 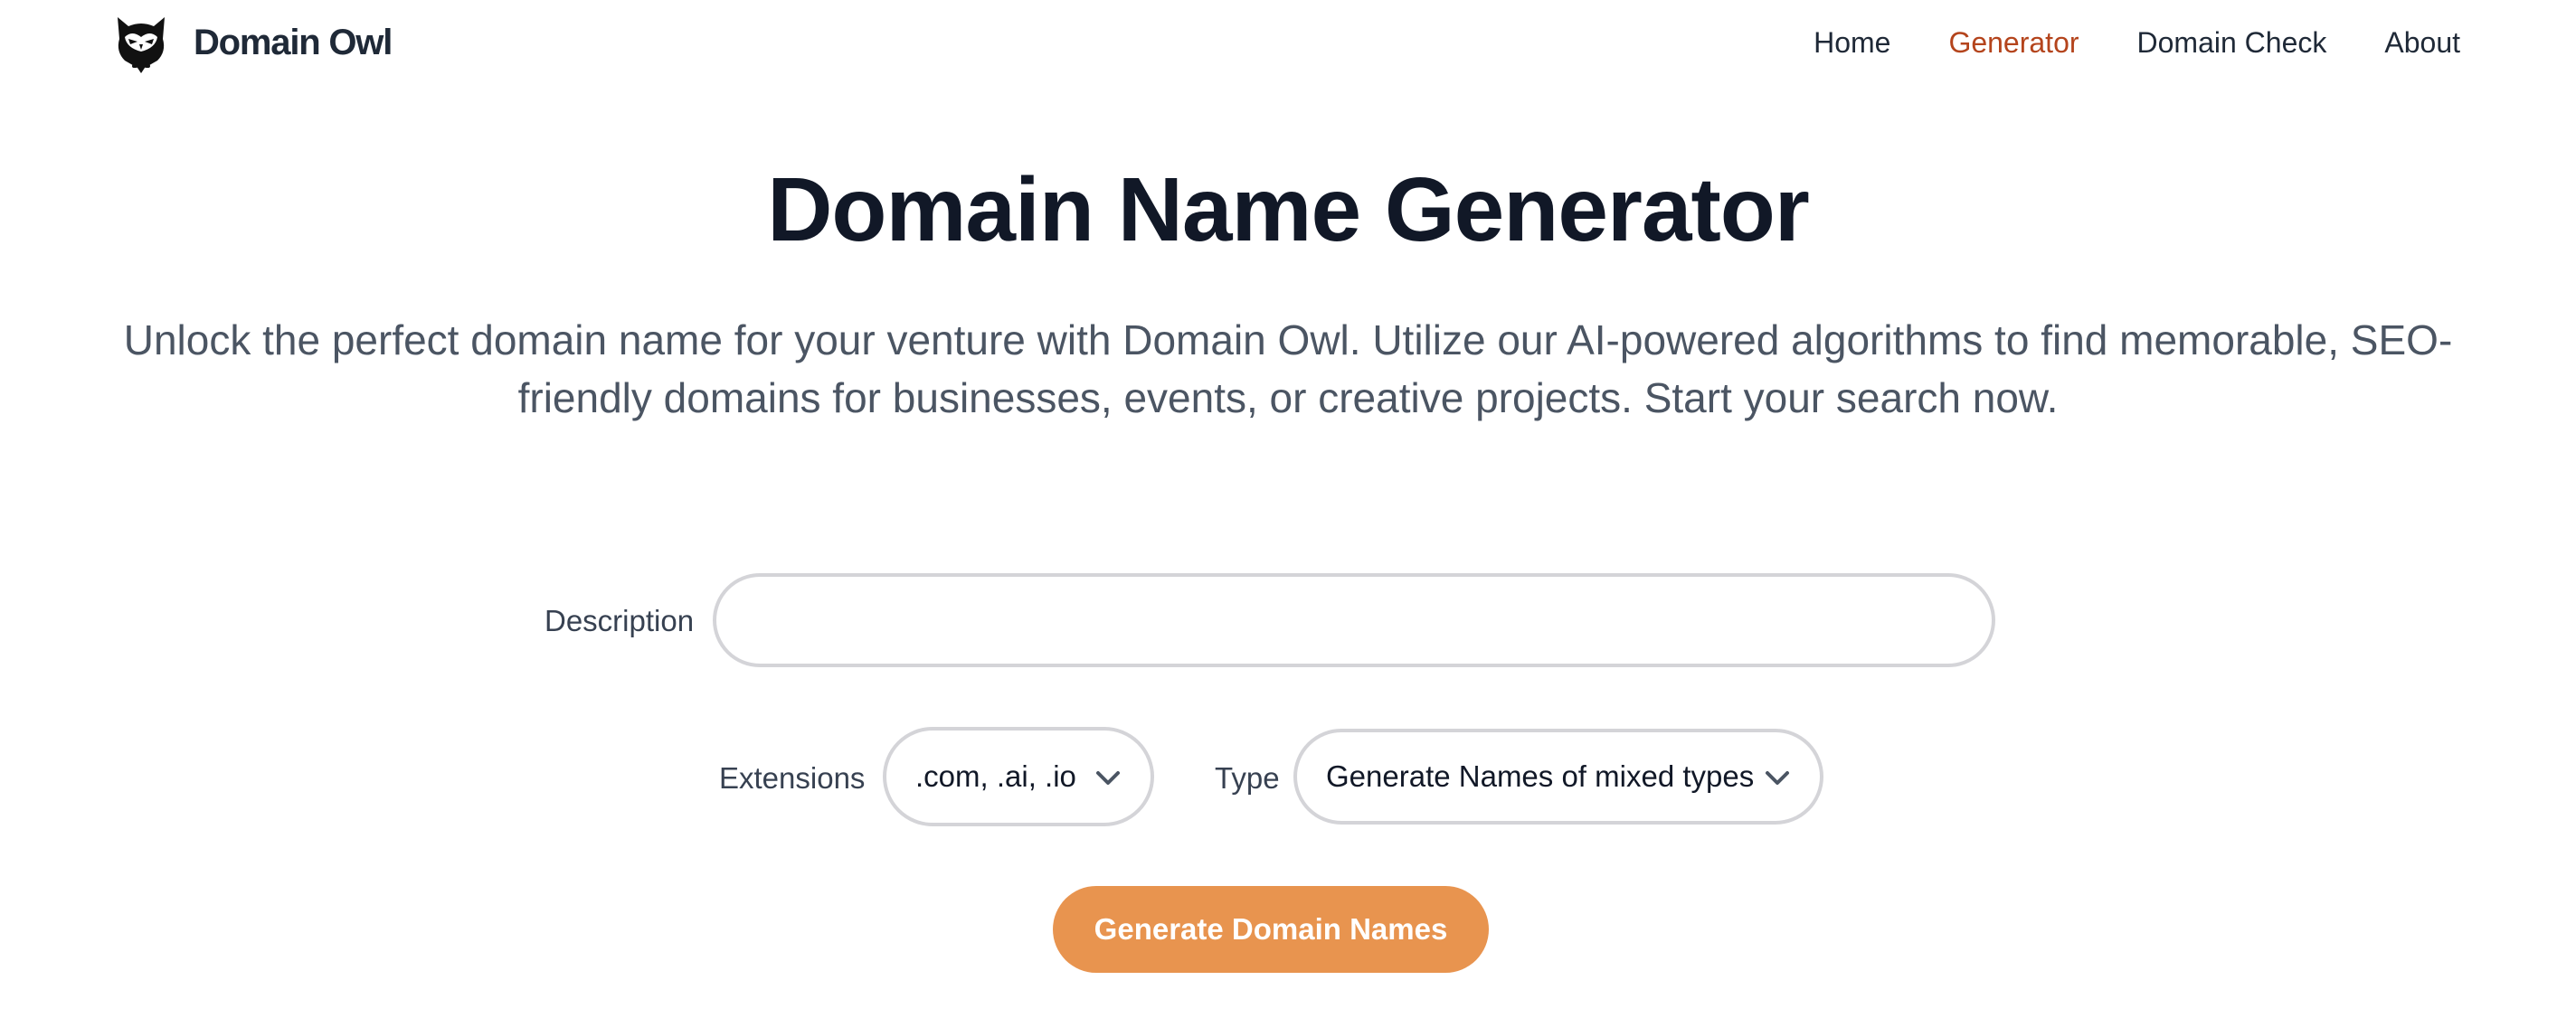 What do you see at coordinates (1271, 930) in the screenshot?
I see `generate-domain-names-button: Generate Domain Names` at bounding box center [1271, 930].